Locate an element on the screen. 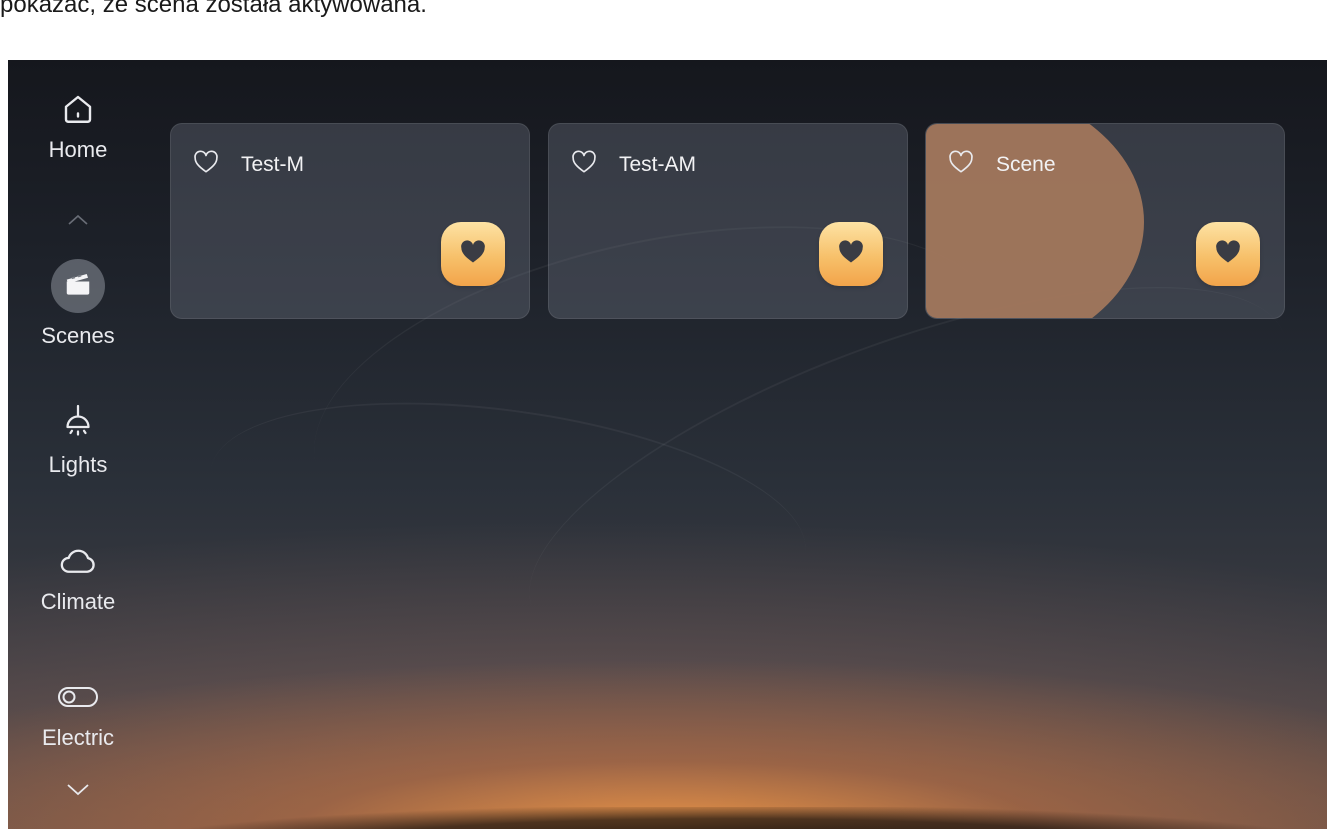 The width and height of the screenshot is (1327, 829). toggle-switch-icon is located at coordinates (78, 697).